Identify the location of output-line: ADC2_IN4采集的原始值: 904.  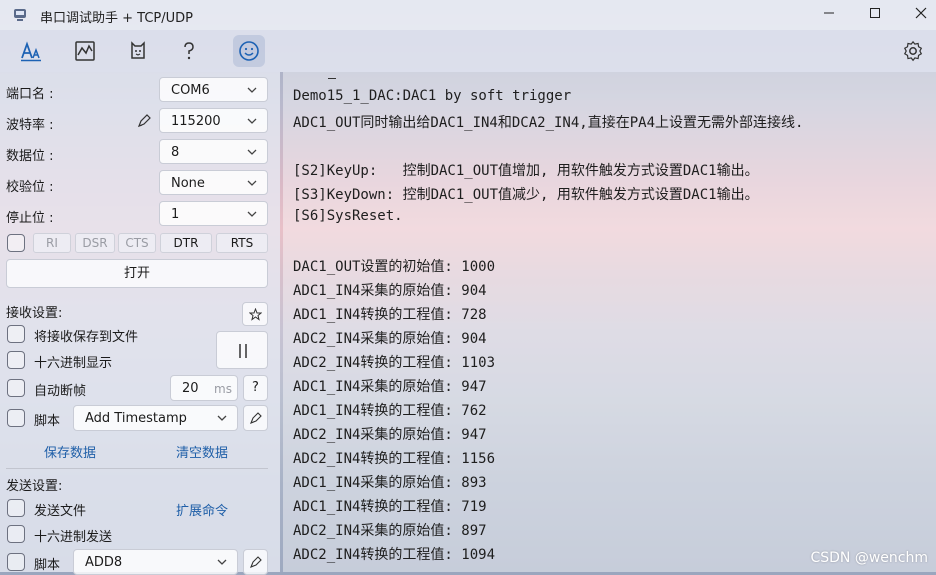
(390, 339).